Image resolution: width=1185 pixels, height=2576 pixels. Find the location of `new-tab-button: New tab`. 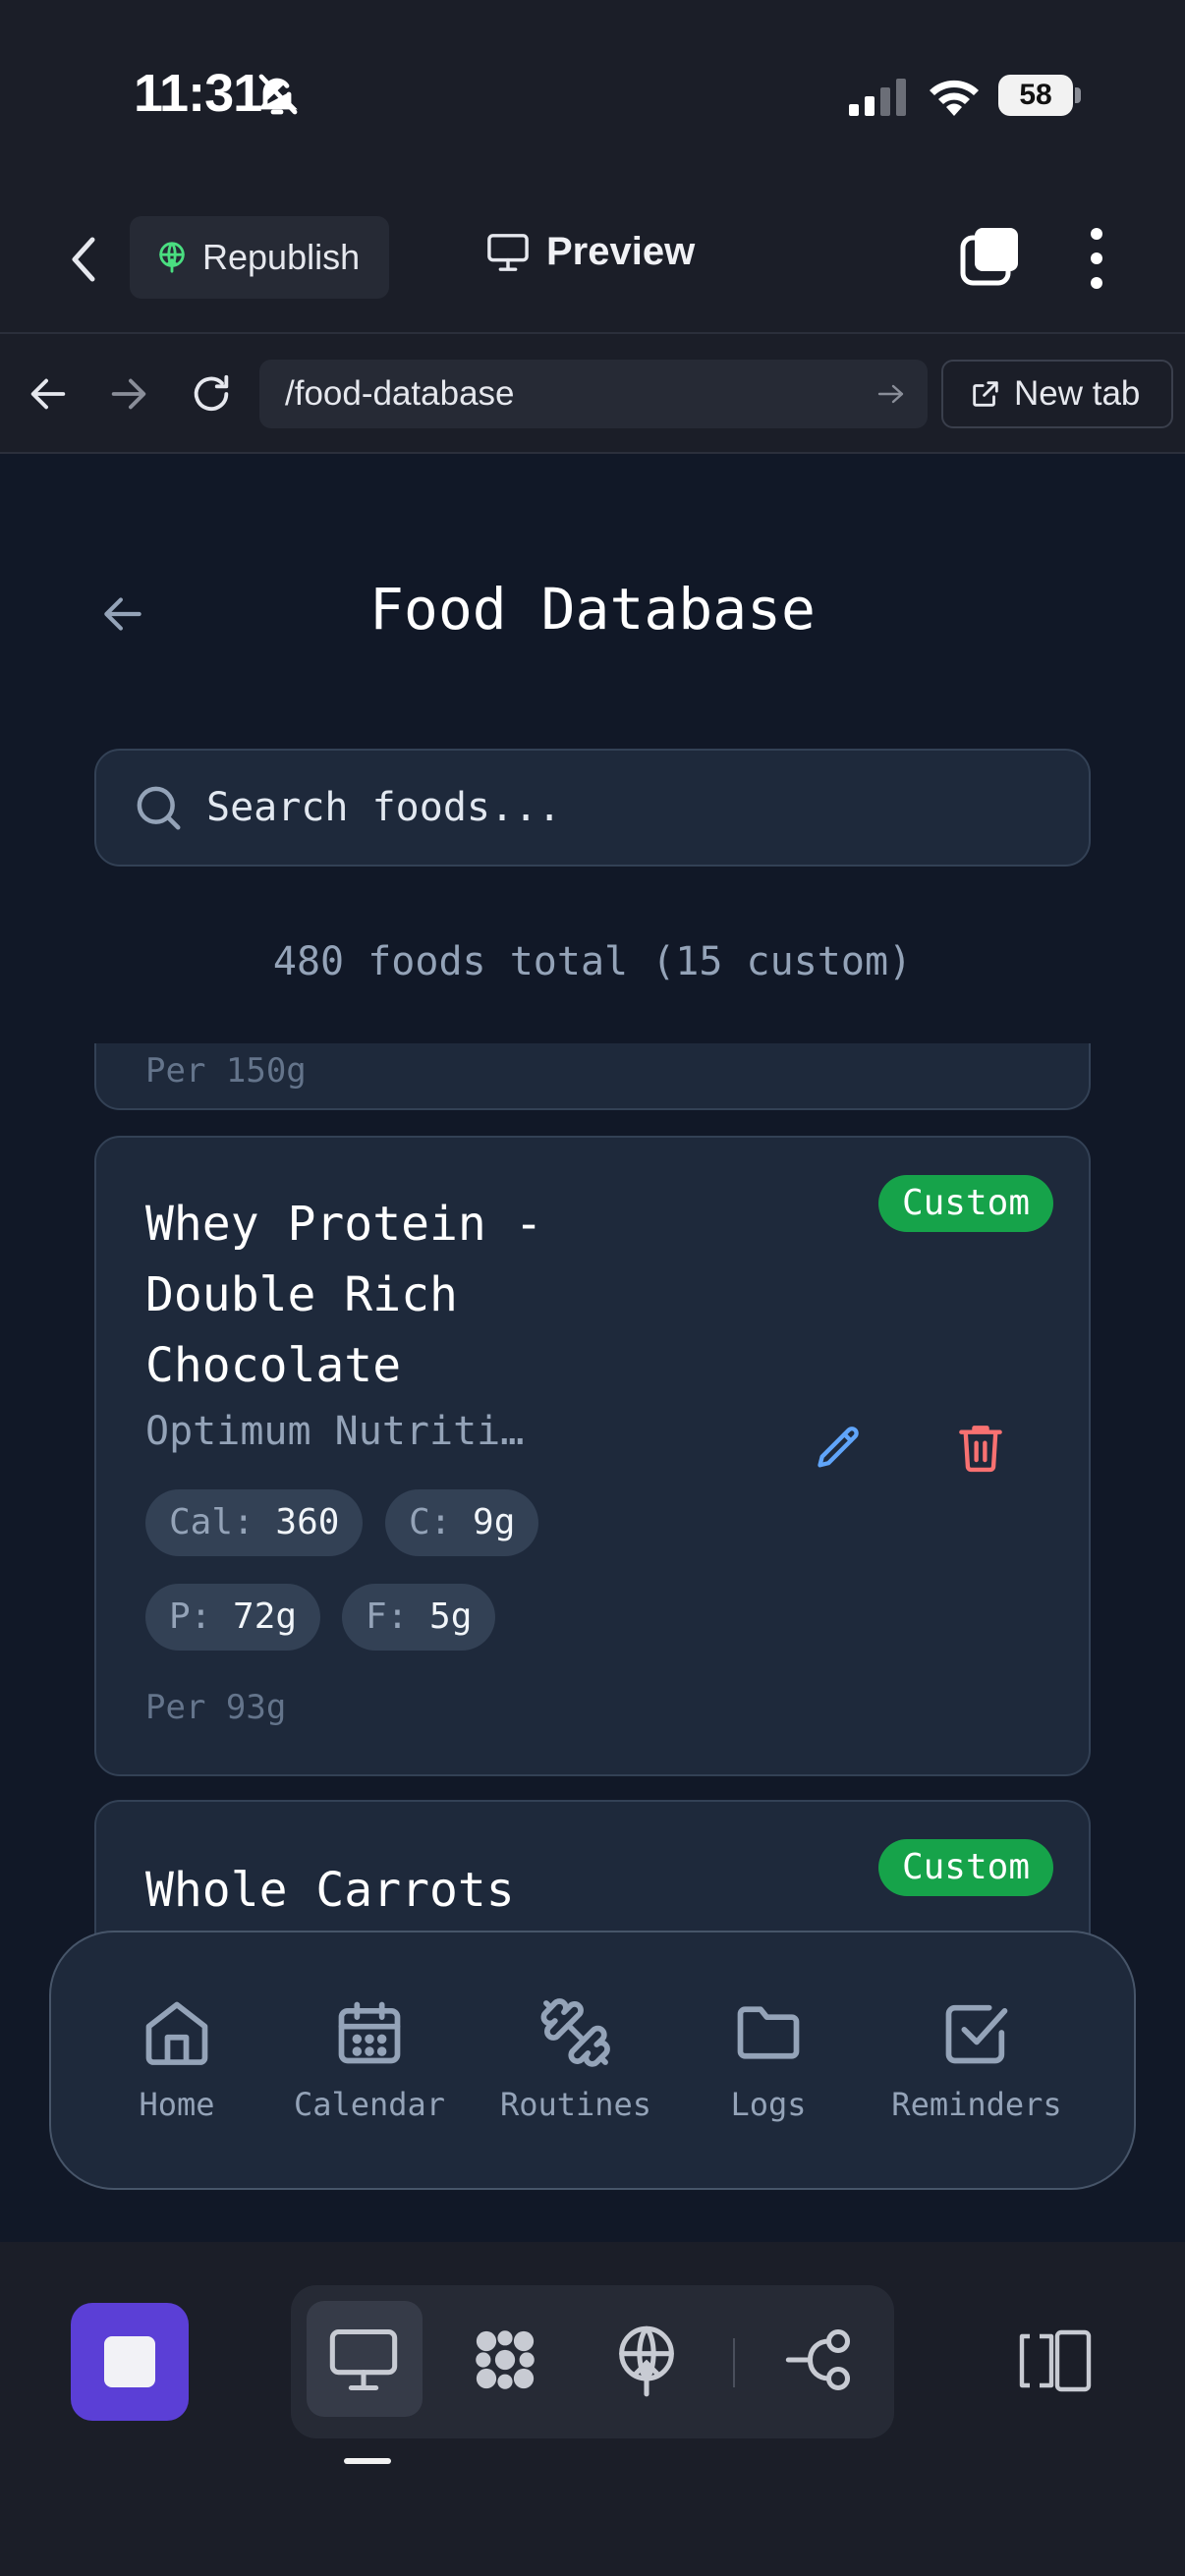

new-tab-button: New tab is located at coordinates (1057, 394).